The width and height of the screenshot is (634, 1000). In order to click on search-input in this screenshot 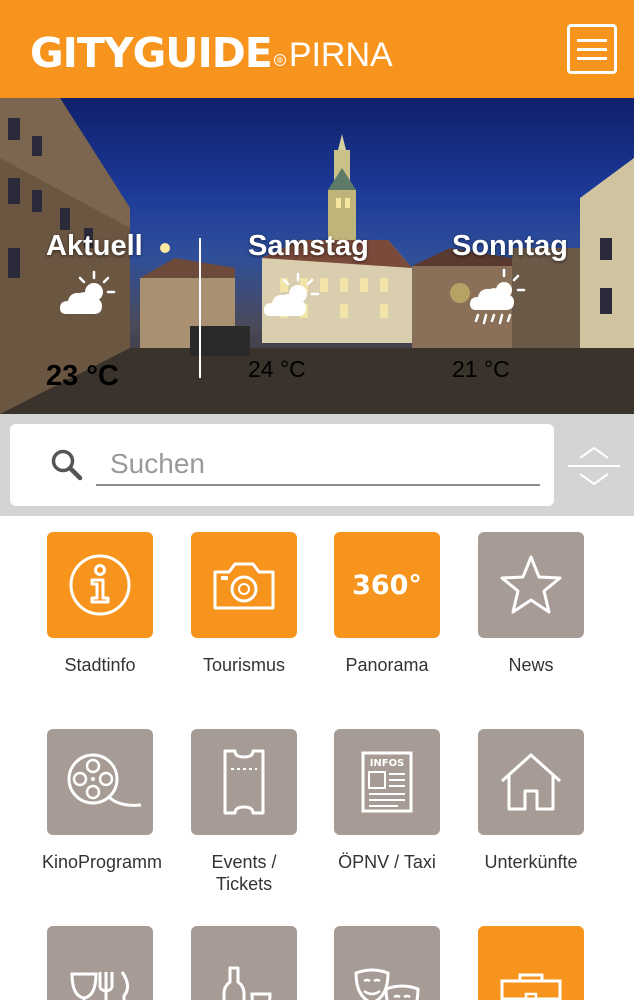, I will do `click(318, 465)`.